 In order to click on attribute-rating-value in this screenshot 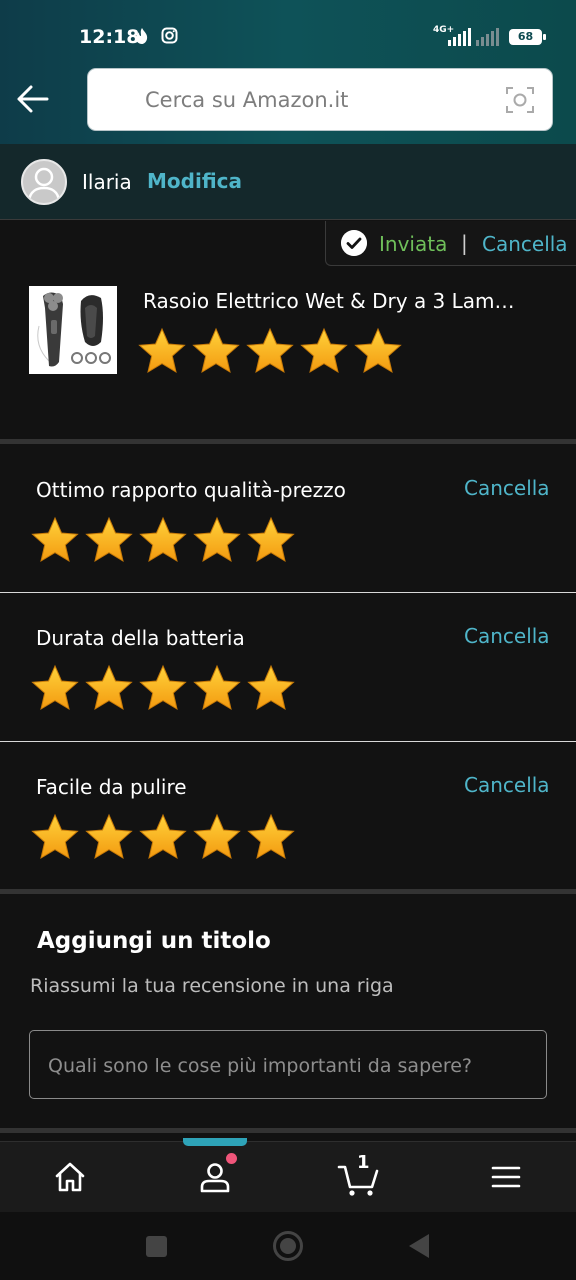, I will do `click(163, 540)`.